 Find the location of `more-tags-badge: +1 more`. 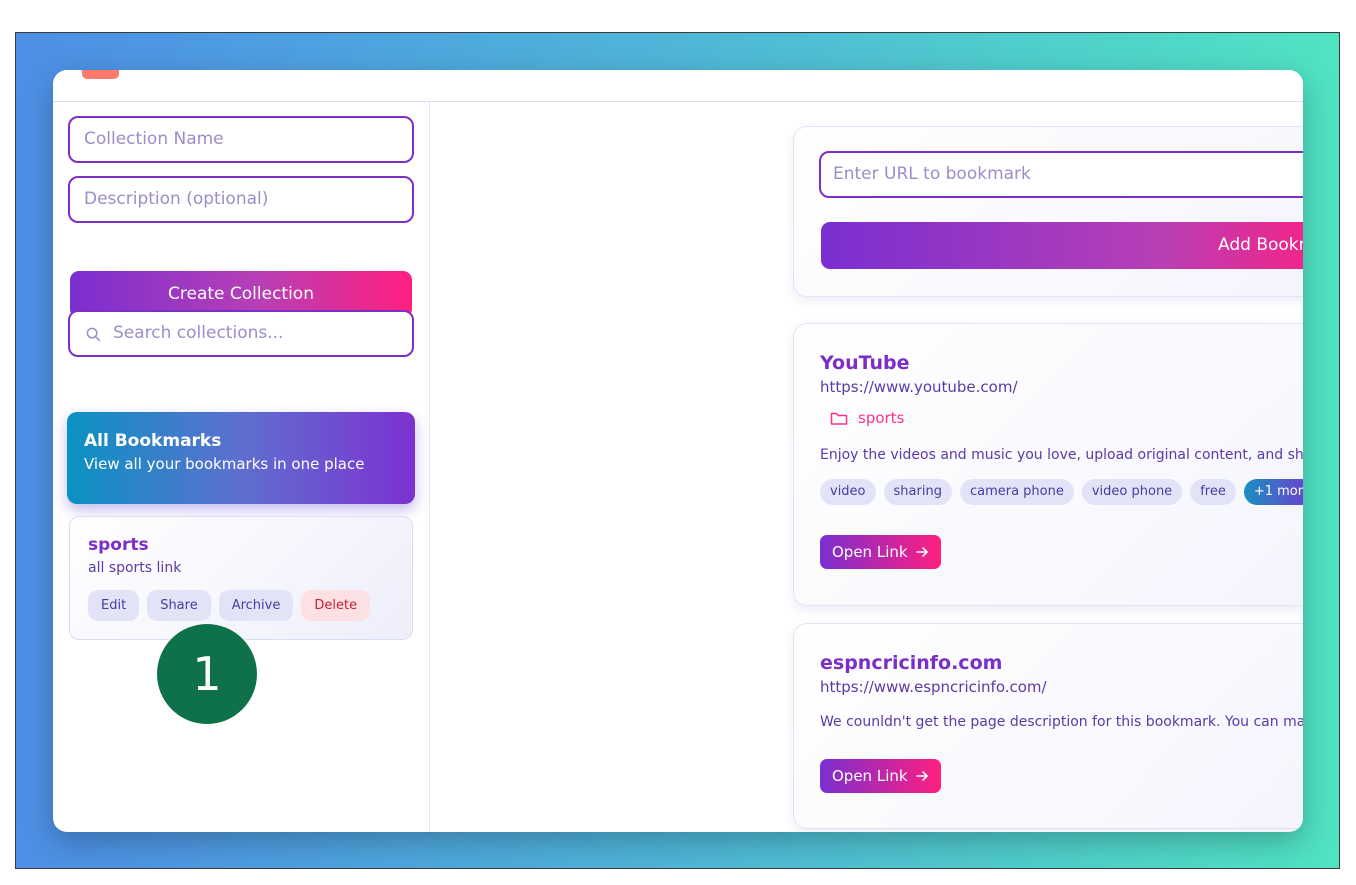

more-tags-badge: +1 more is located at coordinates (1273, 492).